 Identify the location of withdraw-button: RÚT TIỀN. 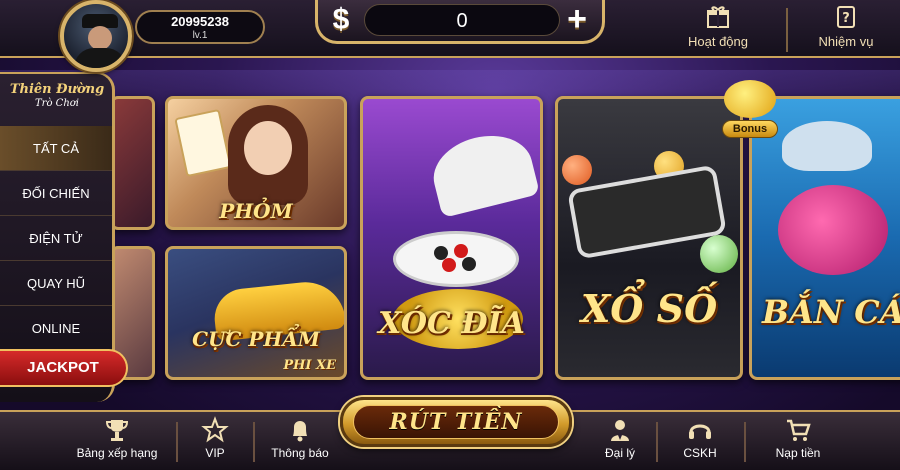
(456, 422).